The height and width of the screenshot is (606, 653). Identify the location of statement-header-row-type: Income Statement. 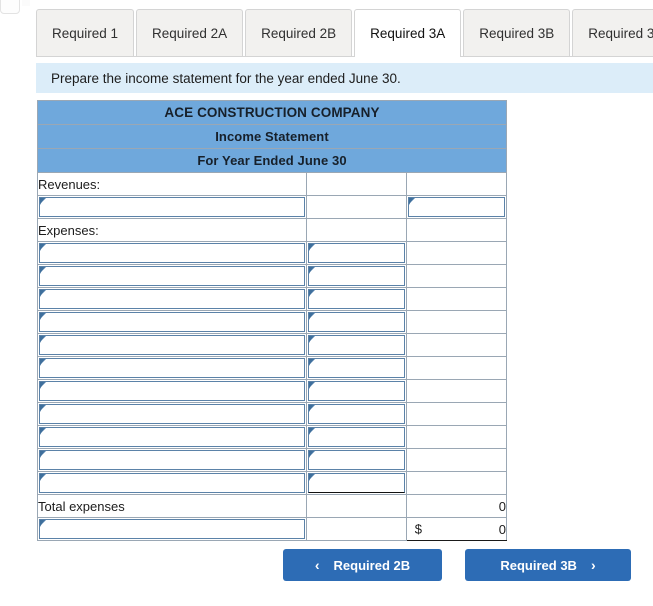
(272, 136).